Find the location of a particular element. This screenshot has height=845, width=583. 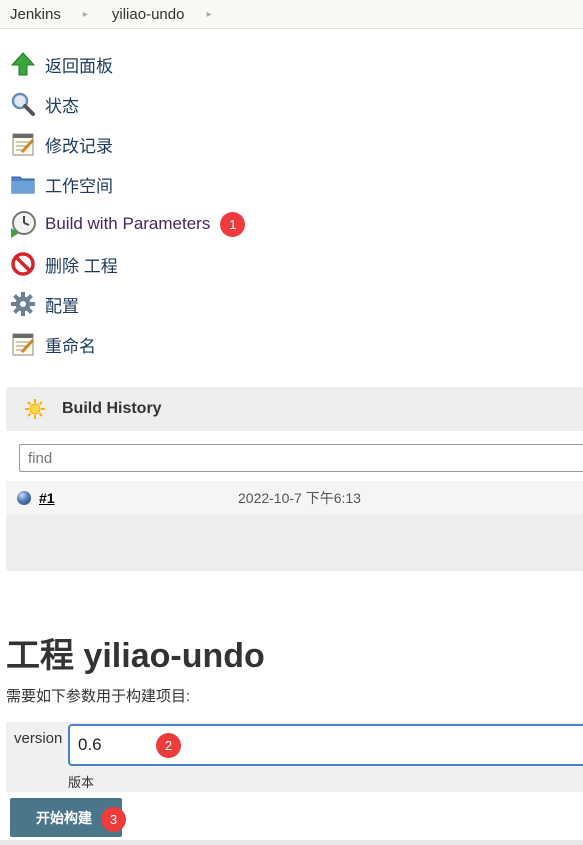

build-search-input is located at coordinates (301, 458).